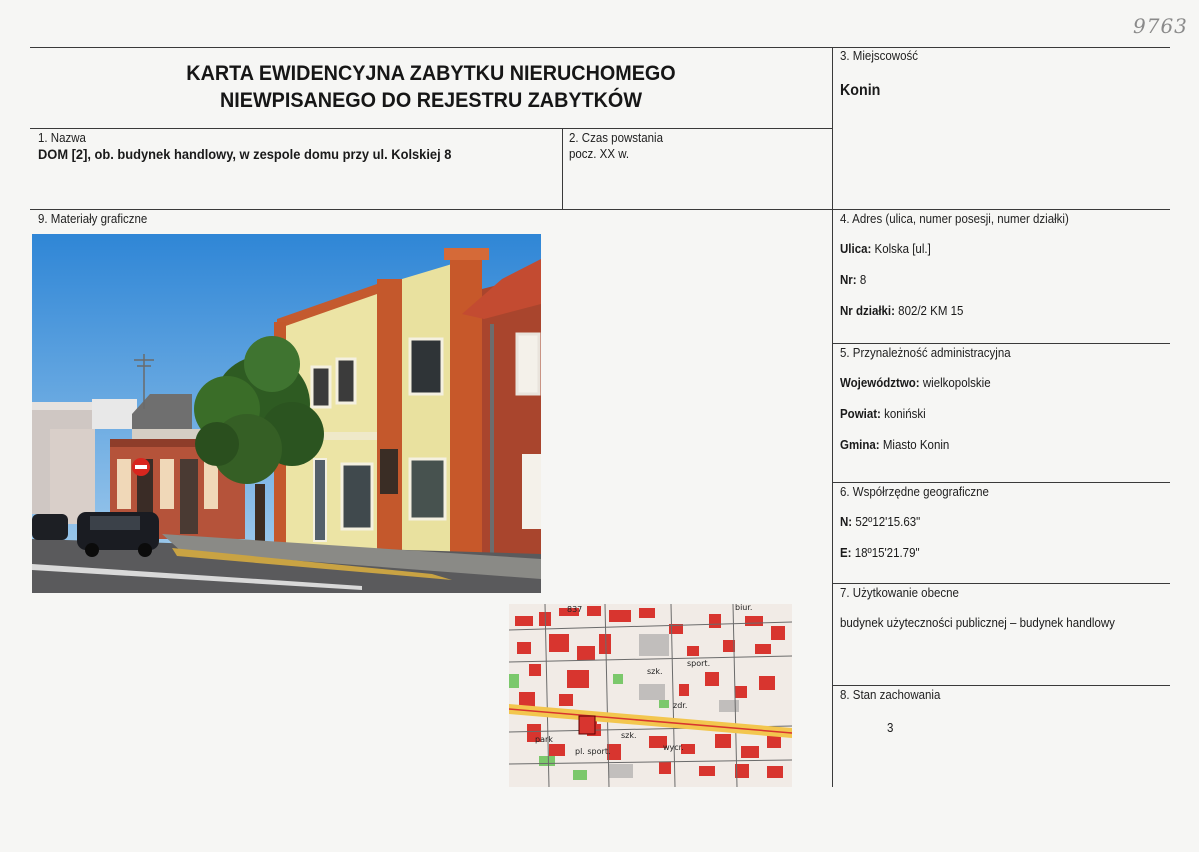  I want to click on street-value: Kolska [ul.], so click(902, 249).